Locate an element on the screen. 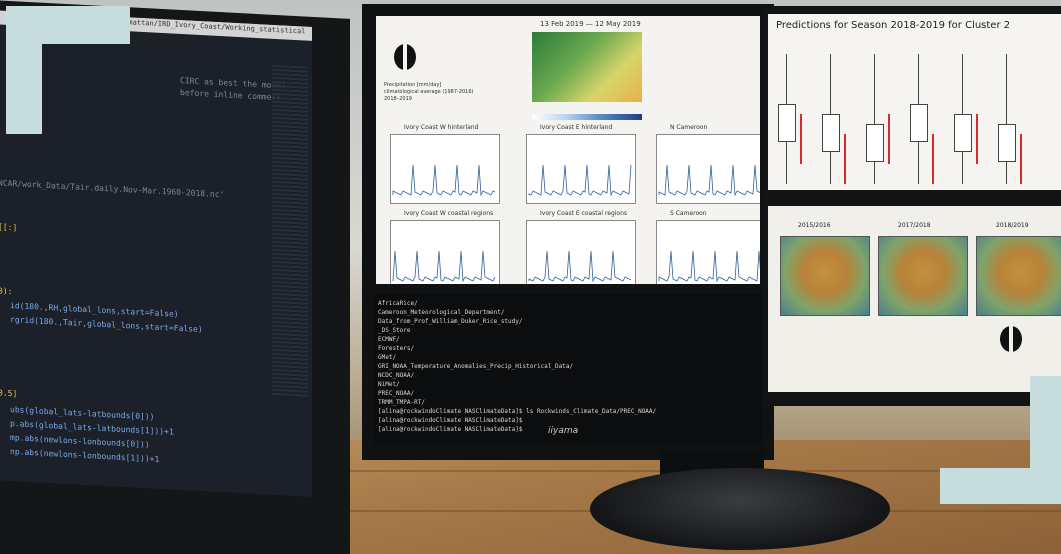  legend-line: climatological average (1987-2016) is located at coordinates (429, 92).